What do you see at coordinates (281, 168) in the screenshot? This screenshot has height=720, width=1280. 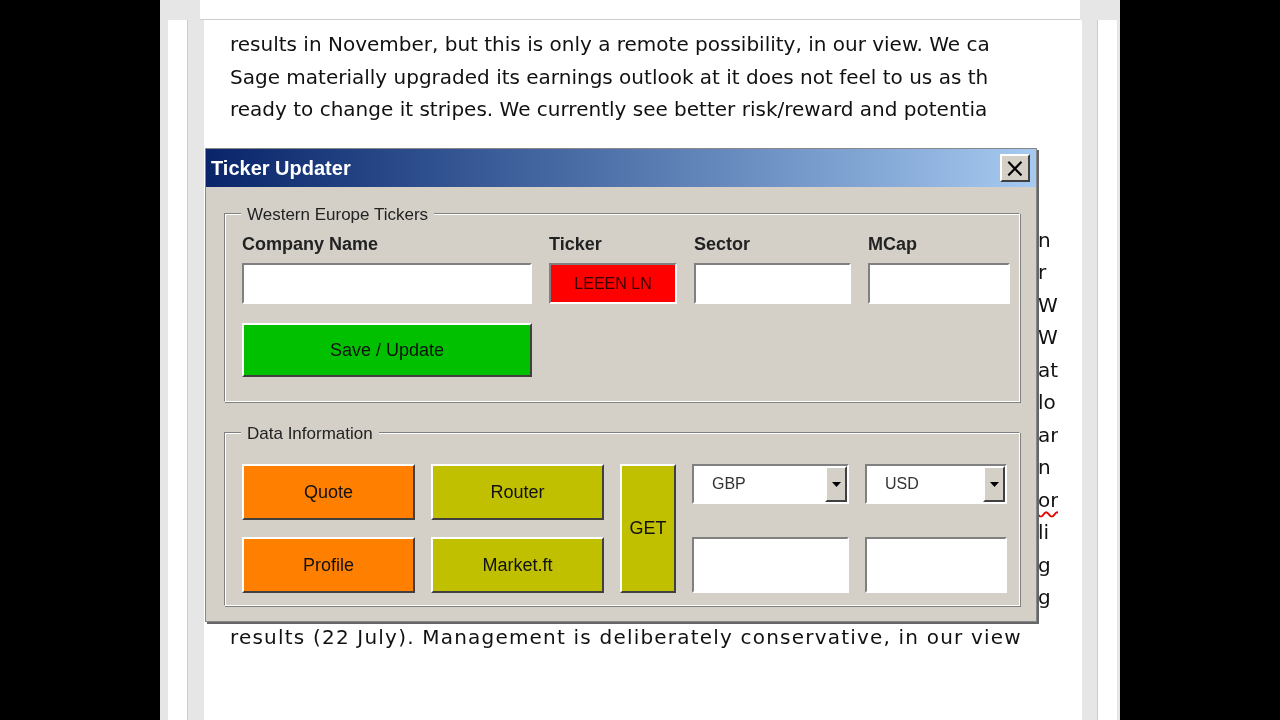 I see `window-title: Ticker Updater` at bounding box center [281, 168].